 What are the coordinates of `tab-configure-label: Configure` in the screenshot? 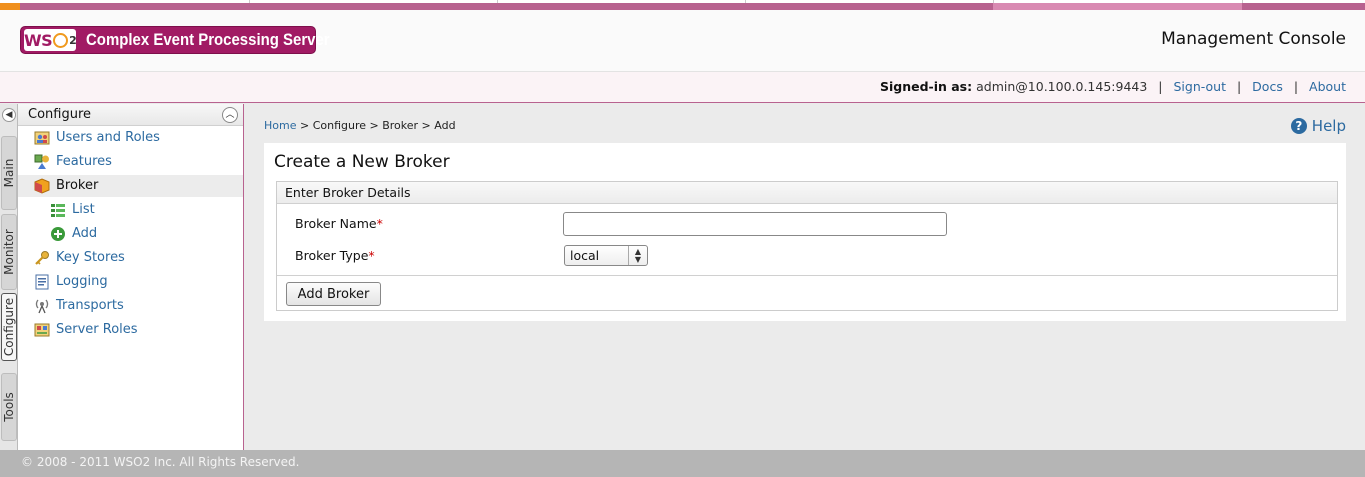 It's located at (9, 327).